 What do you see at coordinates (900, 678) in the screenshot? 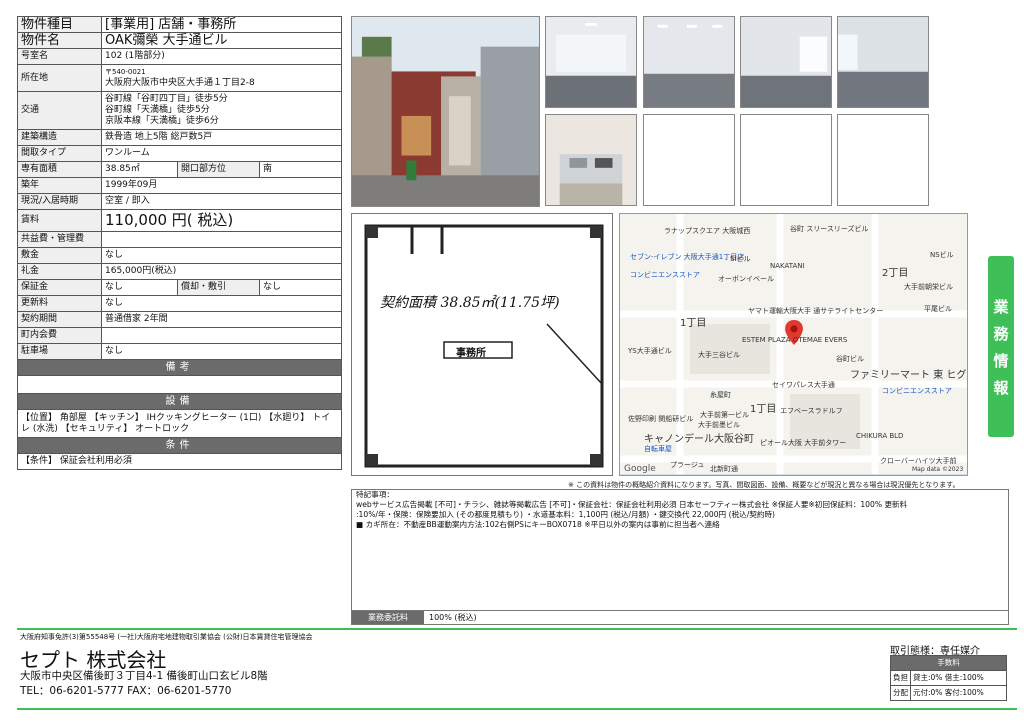
I see `burden-label: 負担` at bounding box center [900, 678].